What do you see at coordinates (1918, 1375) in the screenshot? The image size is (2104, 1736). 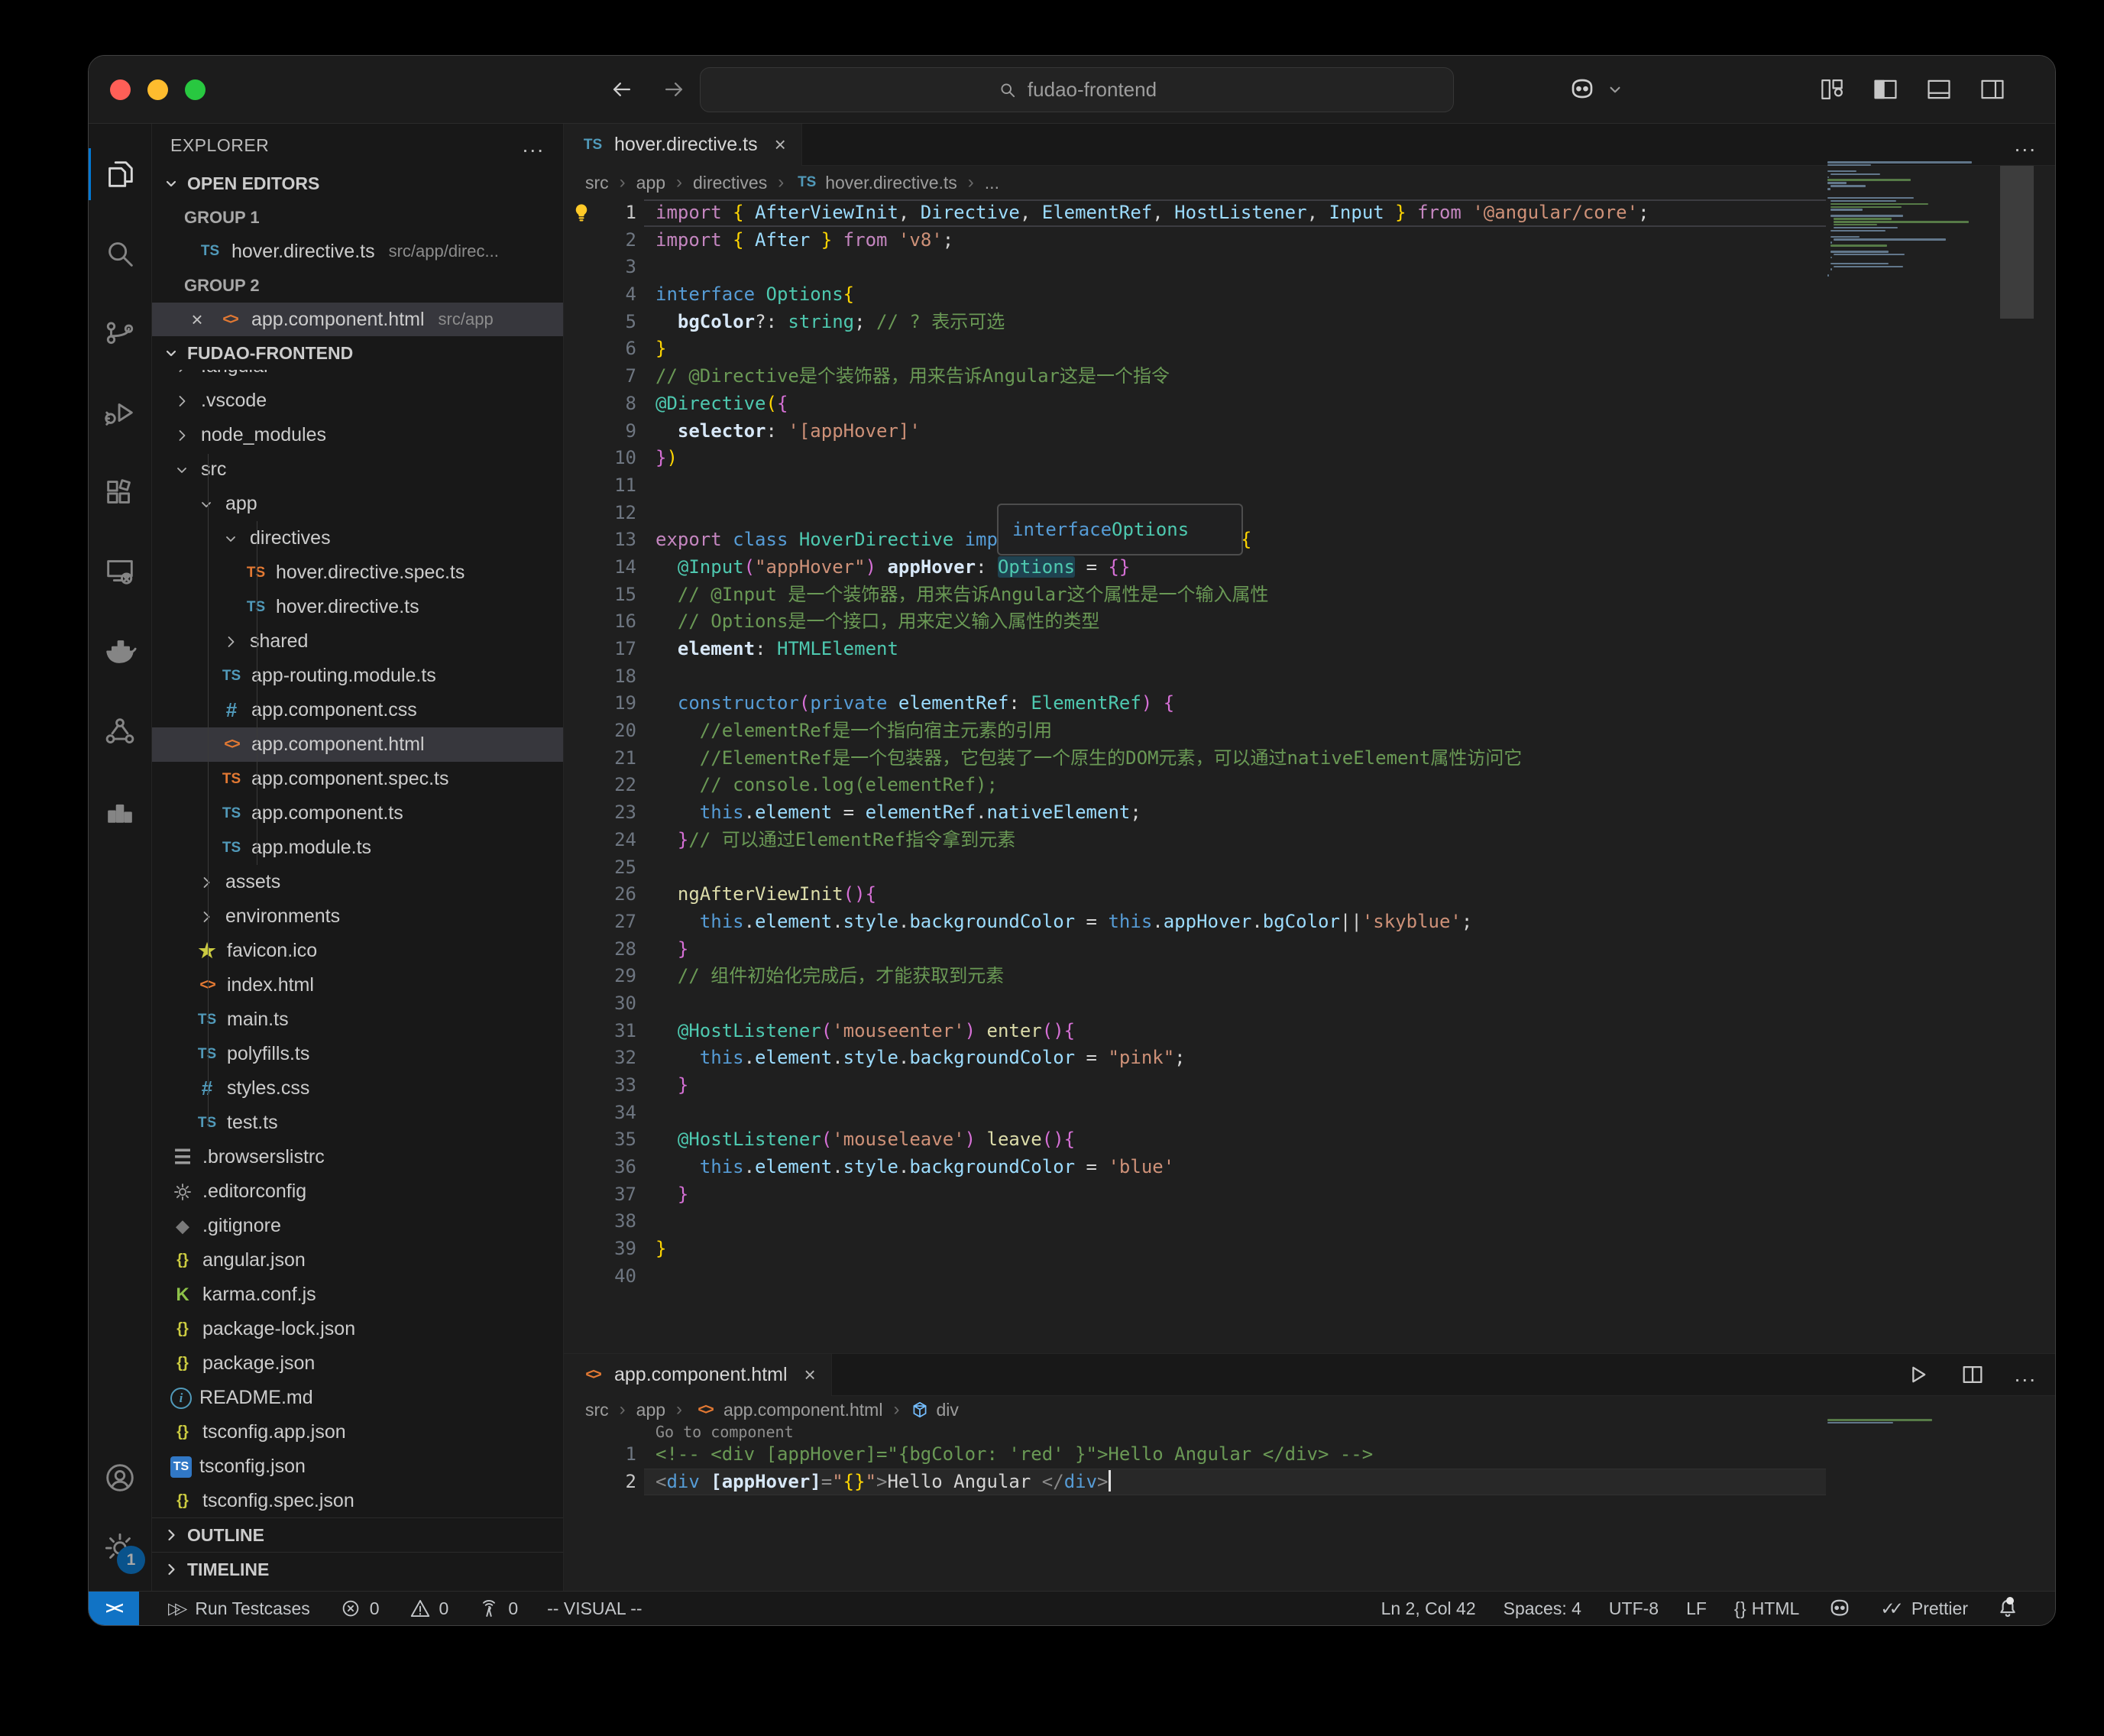 I see `run-button` at bounding box center [1918, 1375].